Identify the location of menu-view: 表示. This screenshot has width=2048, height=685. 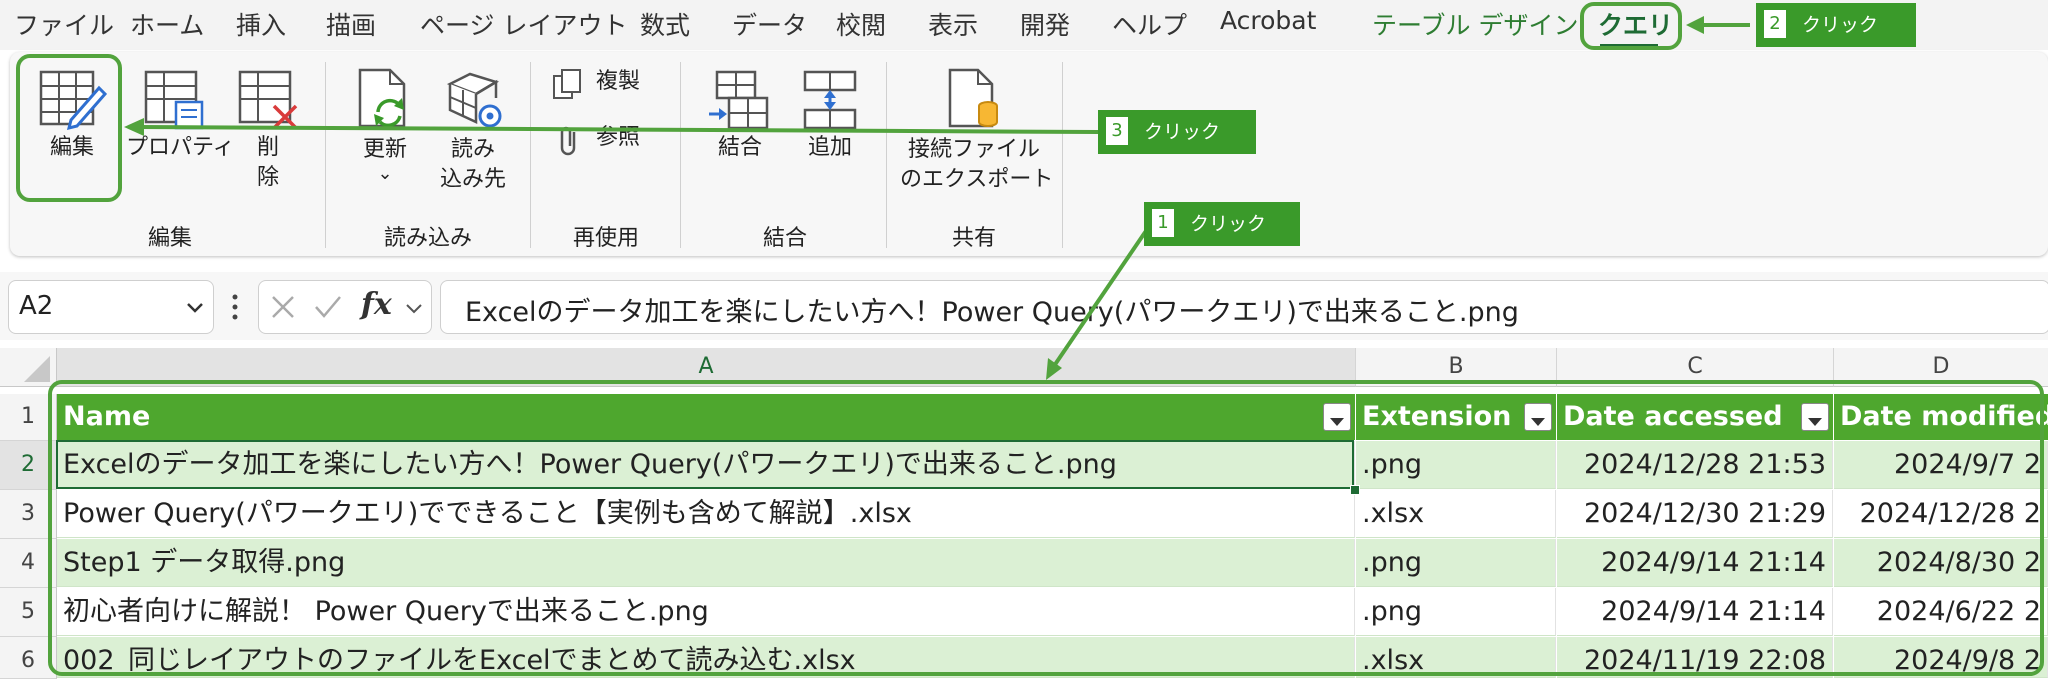
(953, 24).